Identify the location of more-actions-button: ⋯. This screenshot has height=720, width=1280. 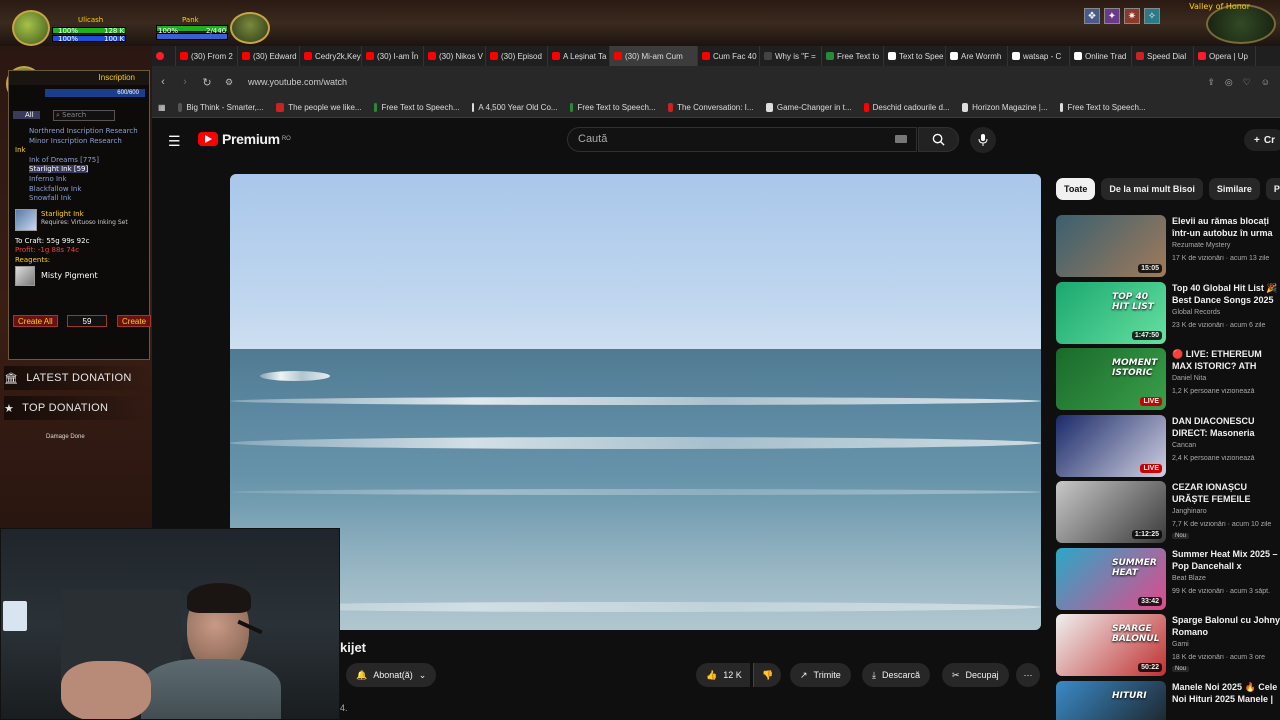
(1028, 675).